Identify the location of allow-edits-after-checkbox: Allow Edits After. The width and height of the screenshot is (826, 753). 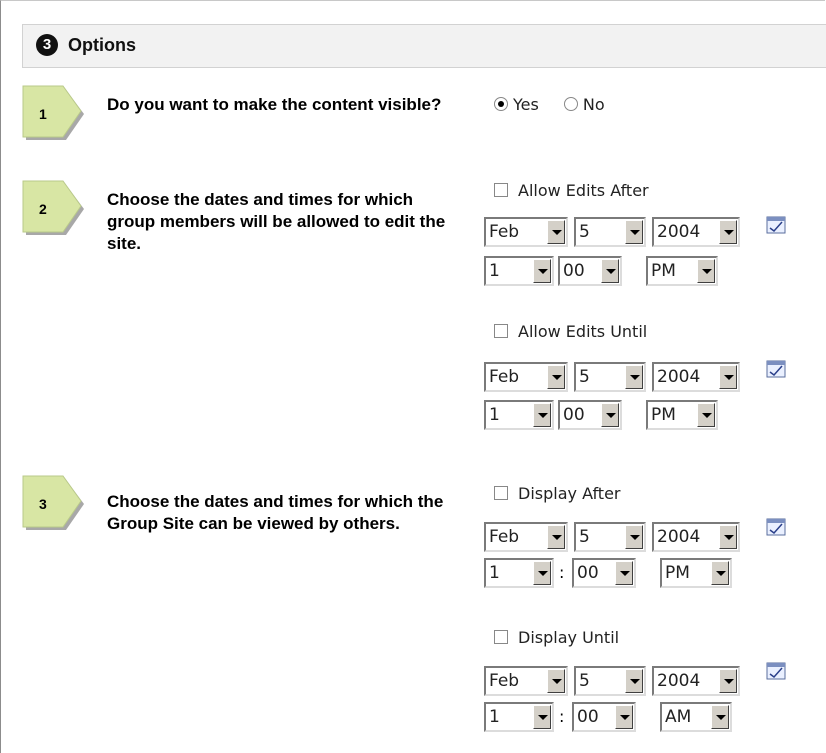
(571, 190).